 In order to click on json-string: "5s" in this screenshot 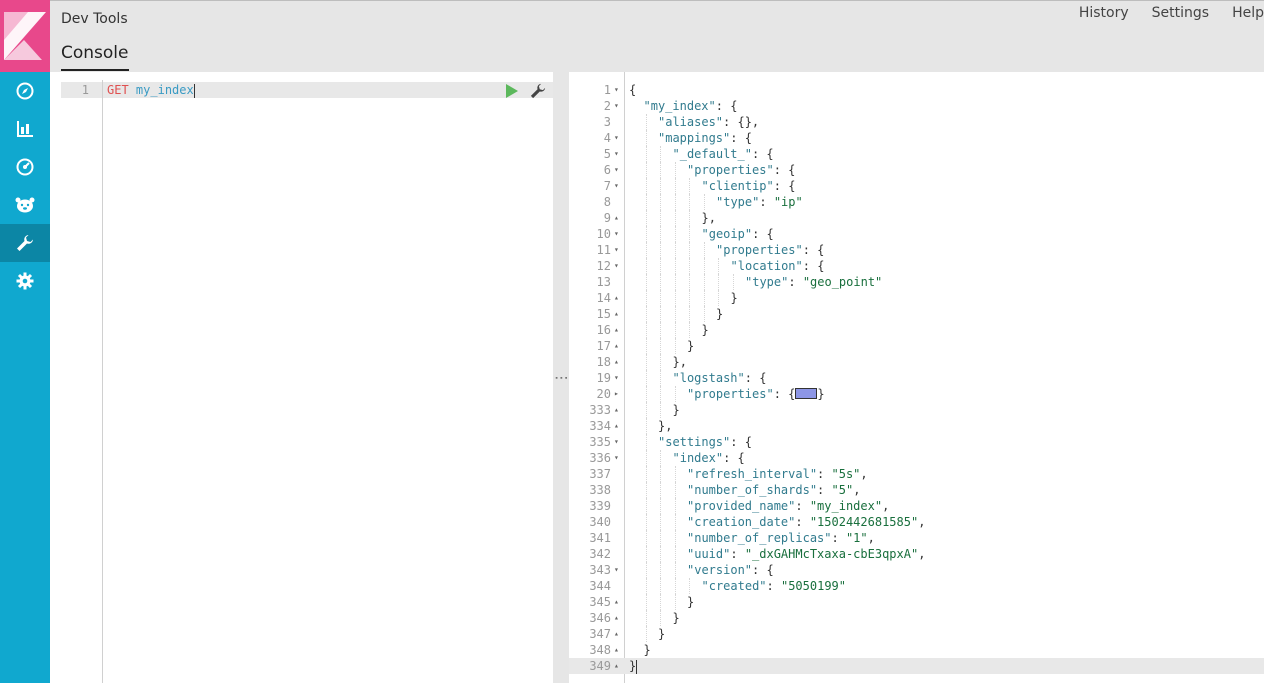, I will do `click(846, 474)`.